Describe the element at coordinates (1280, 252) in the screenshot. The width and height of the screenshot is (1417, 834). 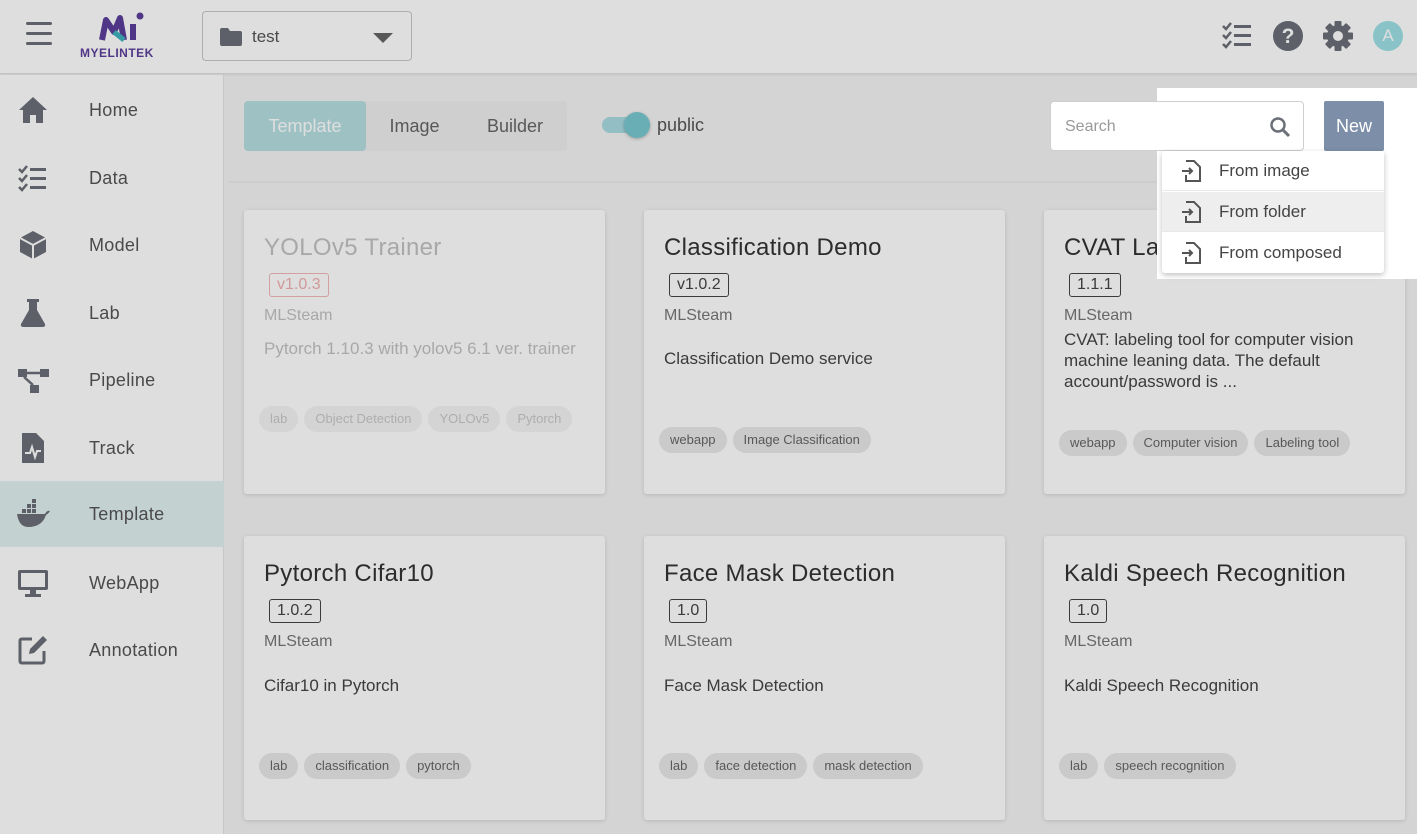
I see `menu-item-label: From composed` at that location.